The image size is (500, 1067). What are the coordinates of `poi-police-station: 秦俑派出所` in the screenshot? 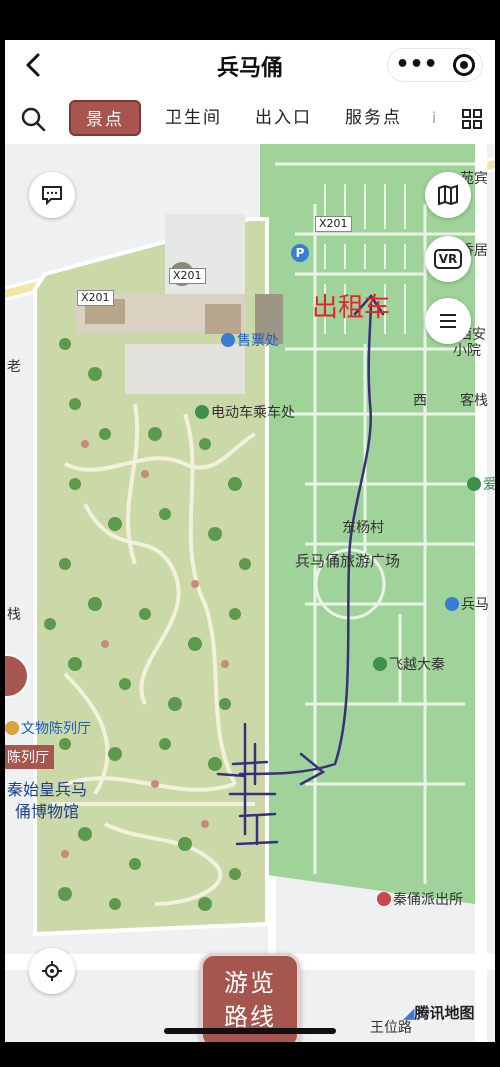 It's located at (420, 899).